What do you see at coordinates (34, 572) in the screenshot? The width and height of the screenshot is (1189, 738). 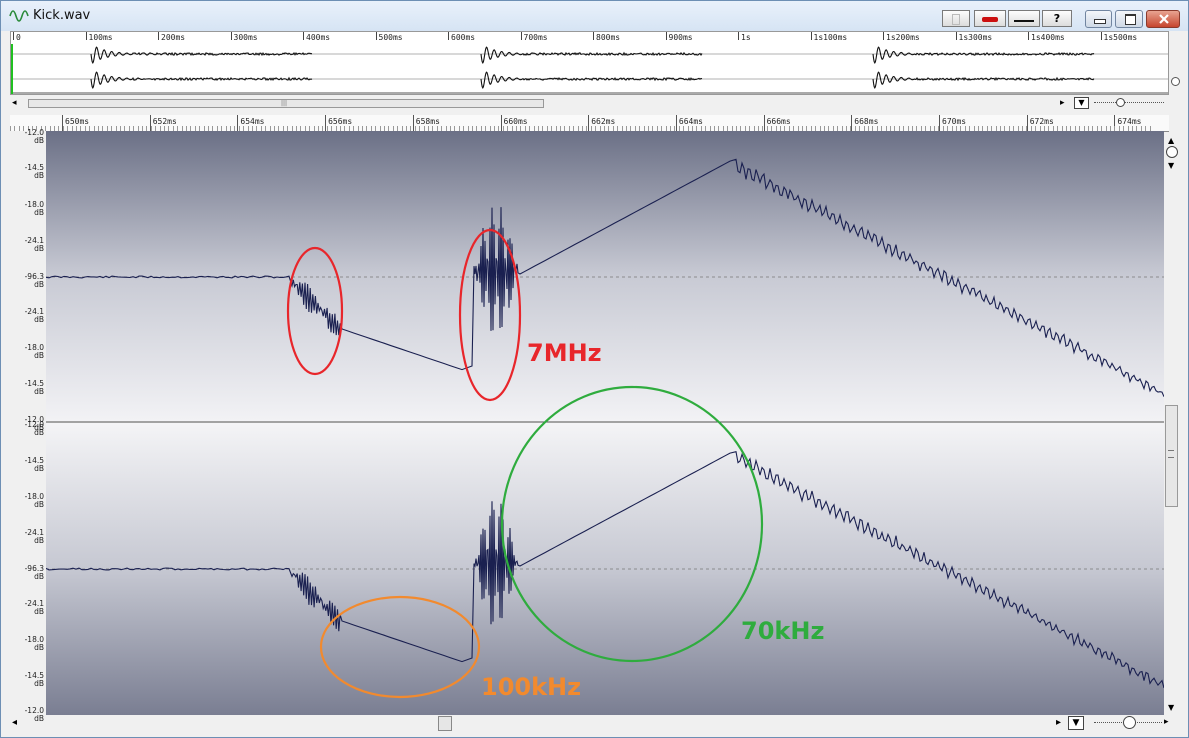 I see `db-scale-label-bottom: -96.3 dB` at bounding box center [34, 572].